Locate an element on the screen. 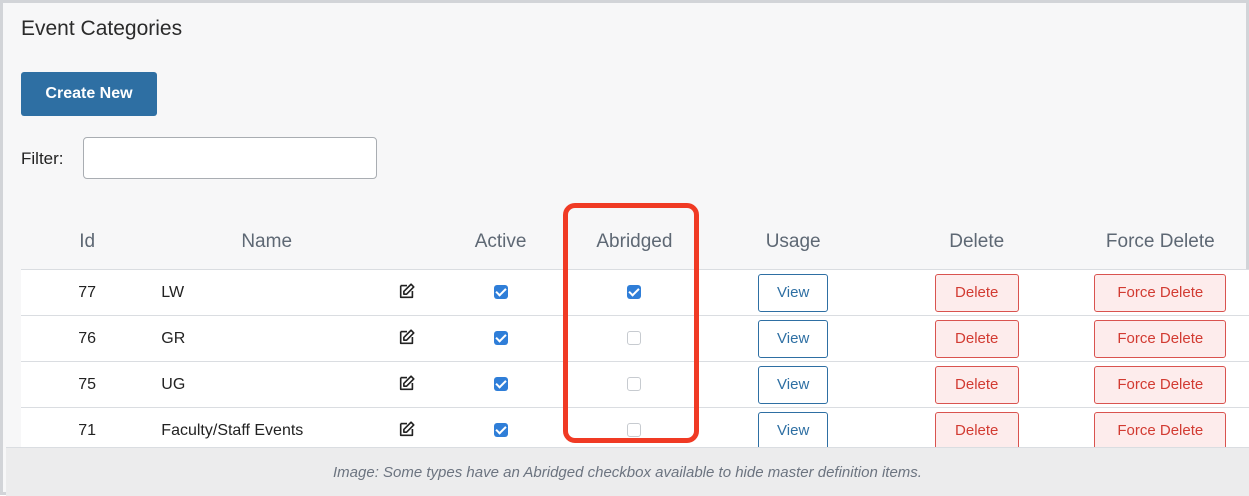  table-row: 77 LW View Delete Force Delete is located at coordinates (635, 292).